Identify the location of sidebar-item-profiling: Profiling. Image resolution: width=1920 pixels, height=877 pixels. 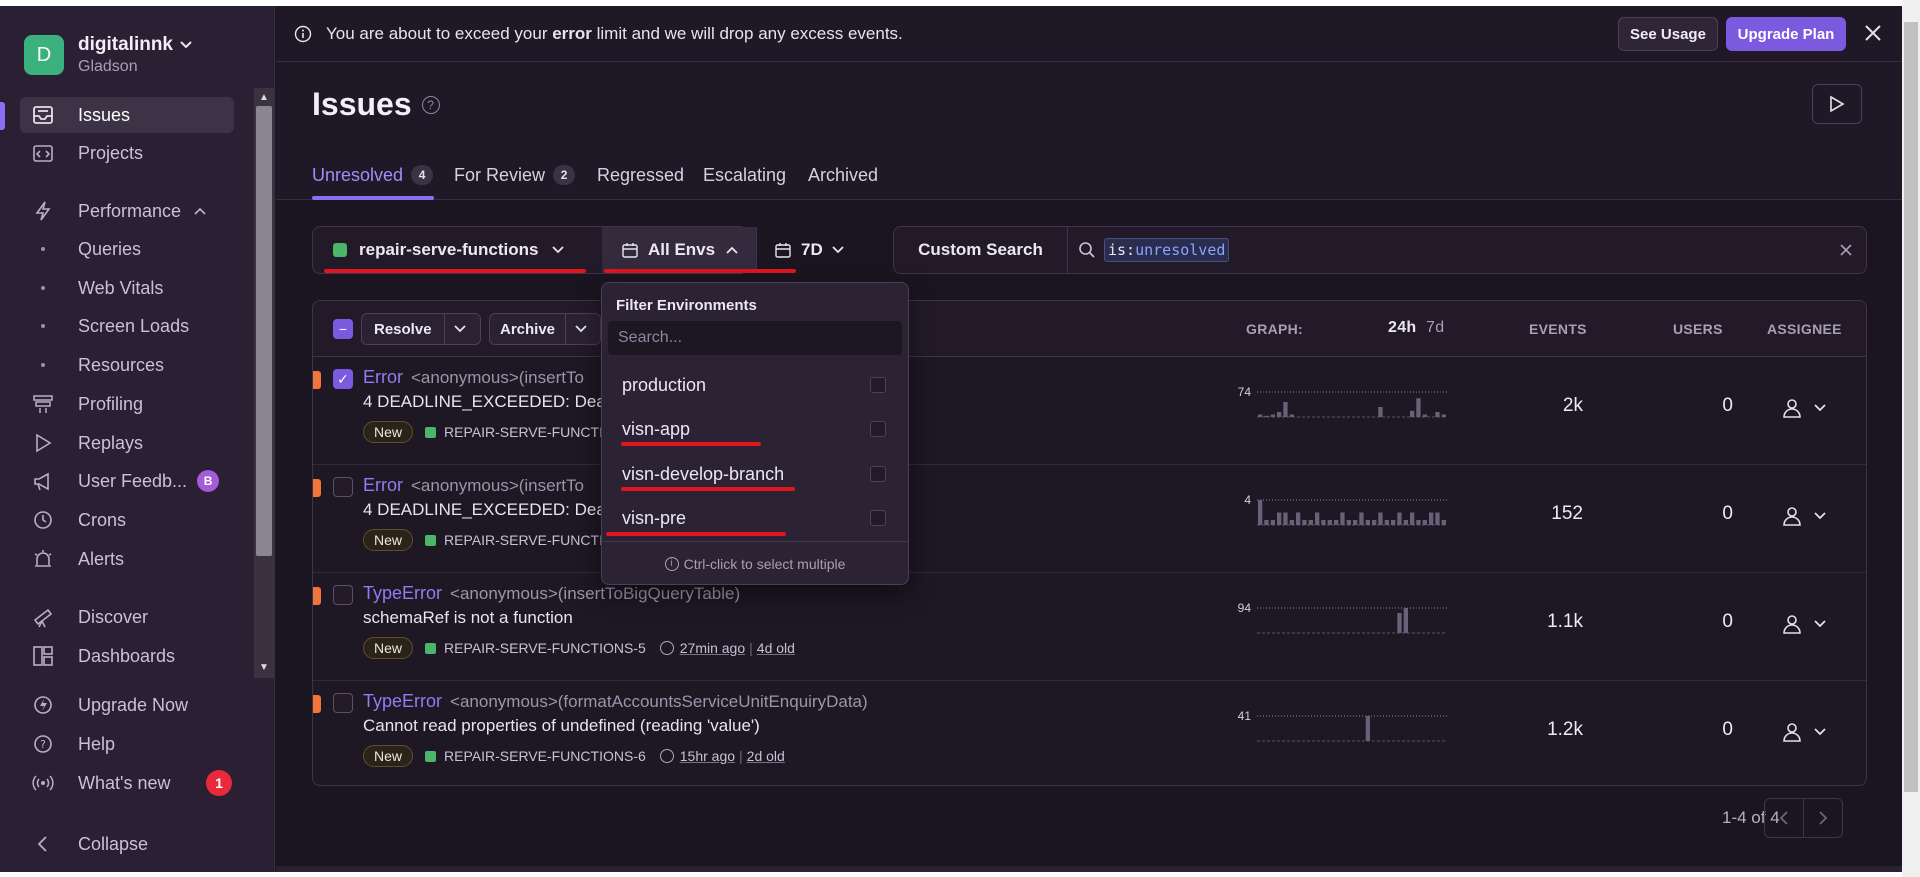
(127, 404).